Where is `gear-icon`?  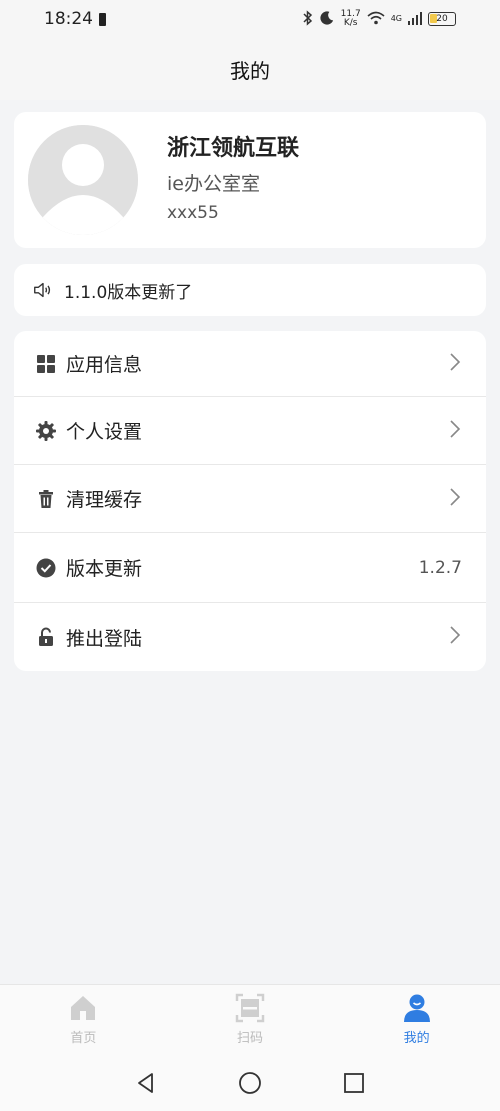 gear-icon is located at coordinates (46, 430).